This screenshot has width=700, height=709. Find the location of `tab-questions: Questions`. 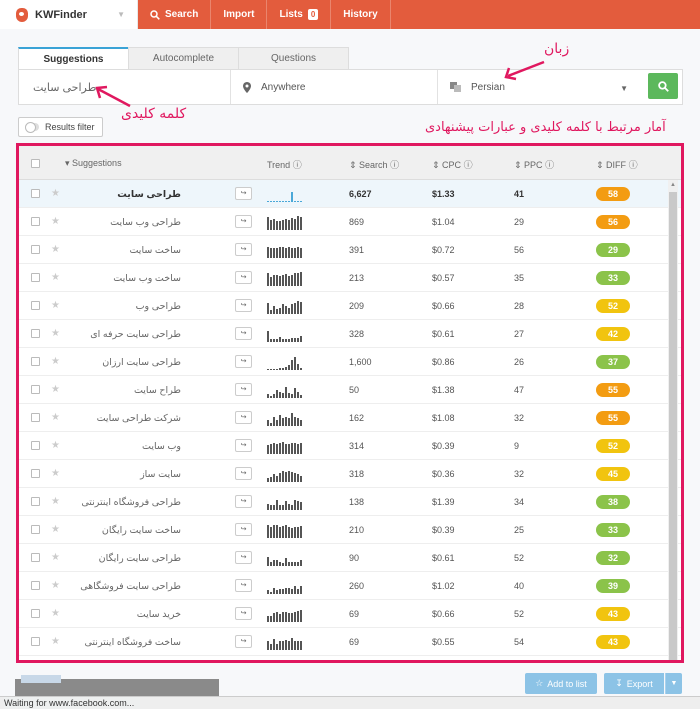

tab-questions: Questions is located at coordinates (293, 58).